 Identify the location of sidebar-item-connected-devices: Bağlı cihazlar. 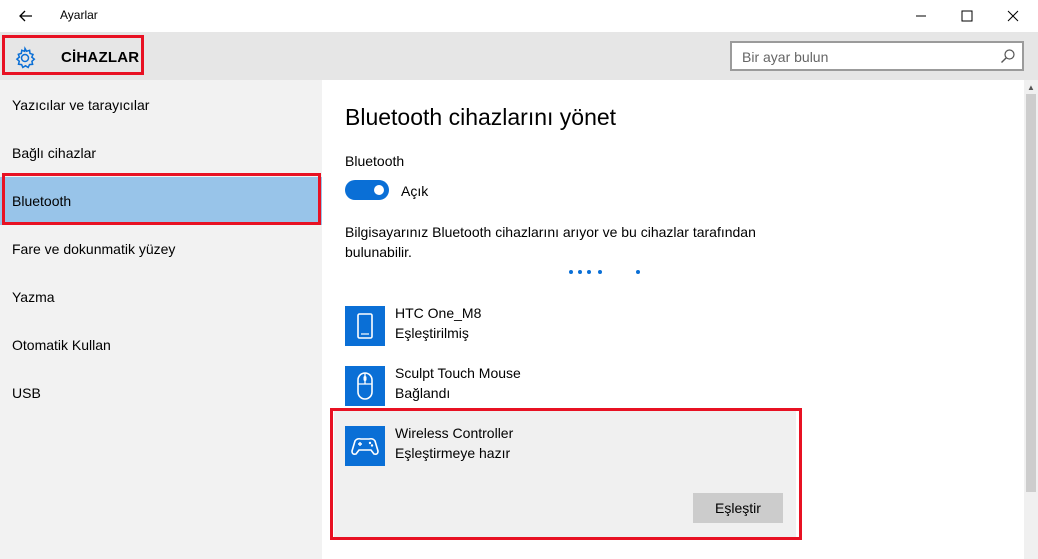
(161, 153).